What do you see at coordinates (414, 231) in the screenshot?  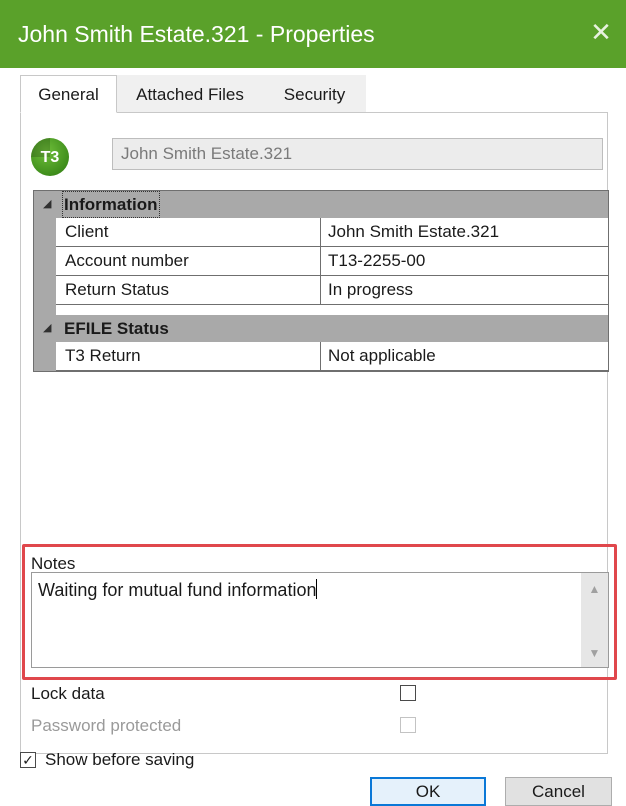 I see `grid-row-value: John Smith Estate.321` at bounding box center [414, 231].